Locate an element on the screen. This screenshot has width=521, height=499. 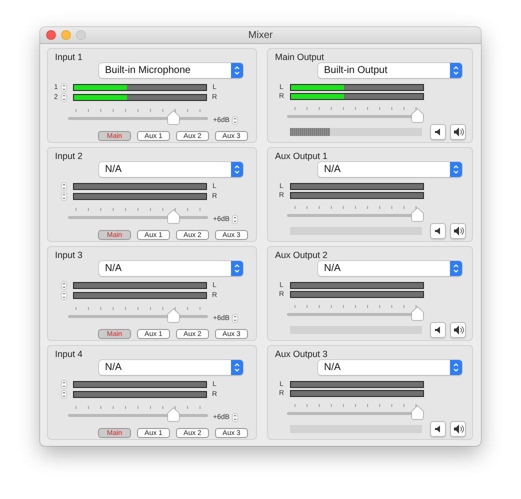
close-button is located at coordinates (51, 35).